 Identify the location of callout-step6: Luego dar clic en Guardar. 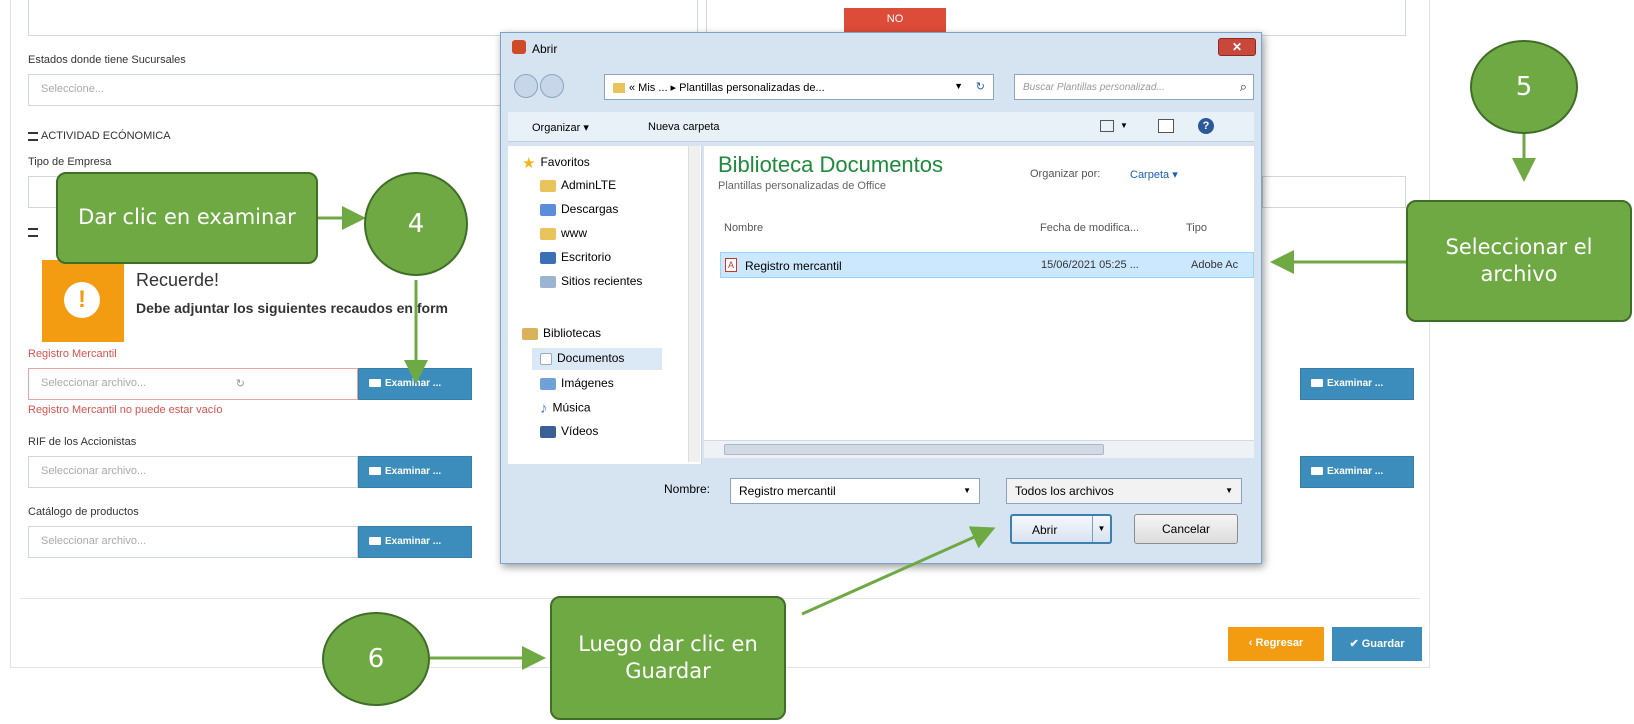
(668, 658).